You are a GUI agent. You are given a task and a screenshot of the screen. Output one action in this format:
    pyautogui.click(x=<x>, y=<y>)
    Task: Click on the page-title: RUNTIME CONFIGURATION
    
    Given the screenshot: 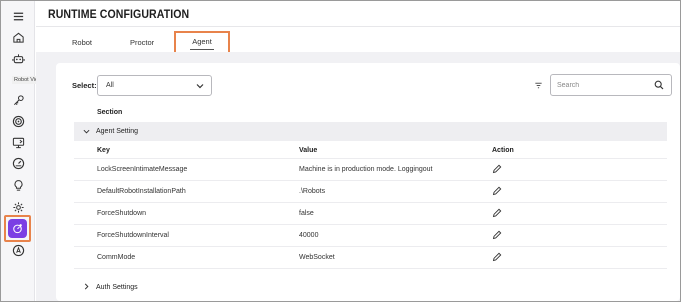 What is the action you would take?
    pyautogui.click(x=119, y=14)
    